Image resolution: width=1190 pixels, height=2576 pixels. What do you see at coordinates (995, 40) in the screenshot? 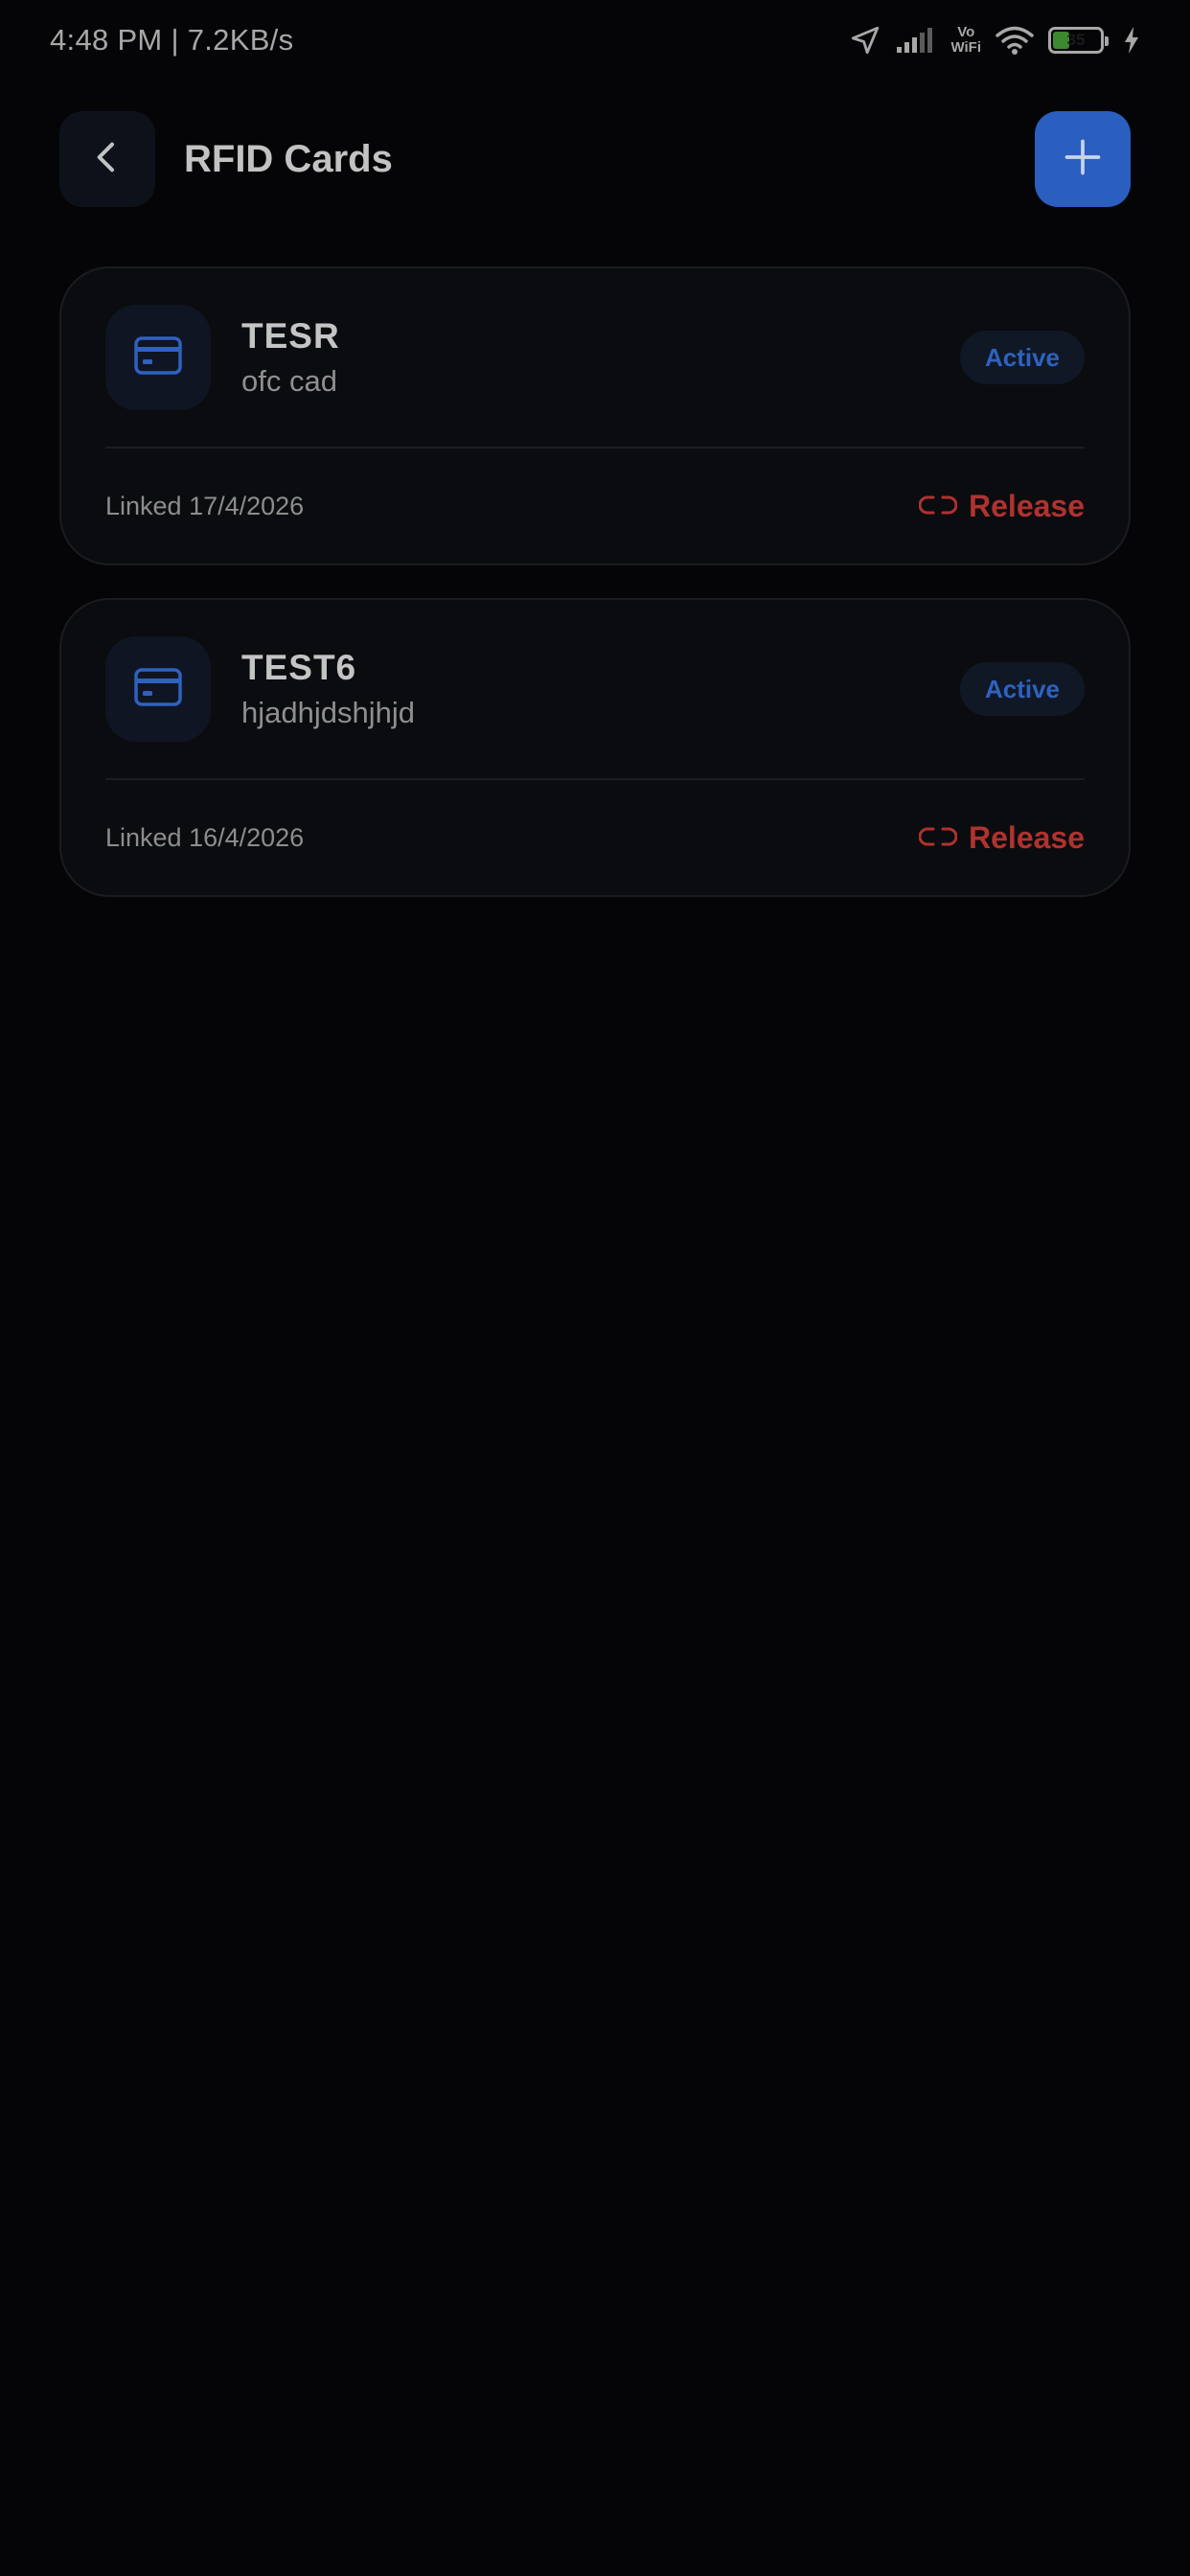
I see `status-icons: Vo WiFi 35` at bounding box center [995, 40].